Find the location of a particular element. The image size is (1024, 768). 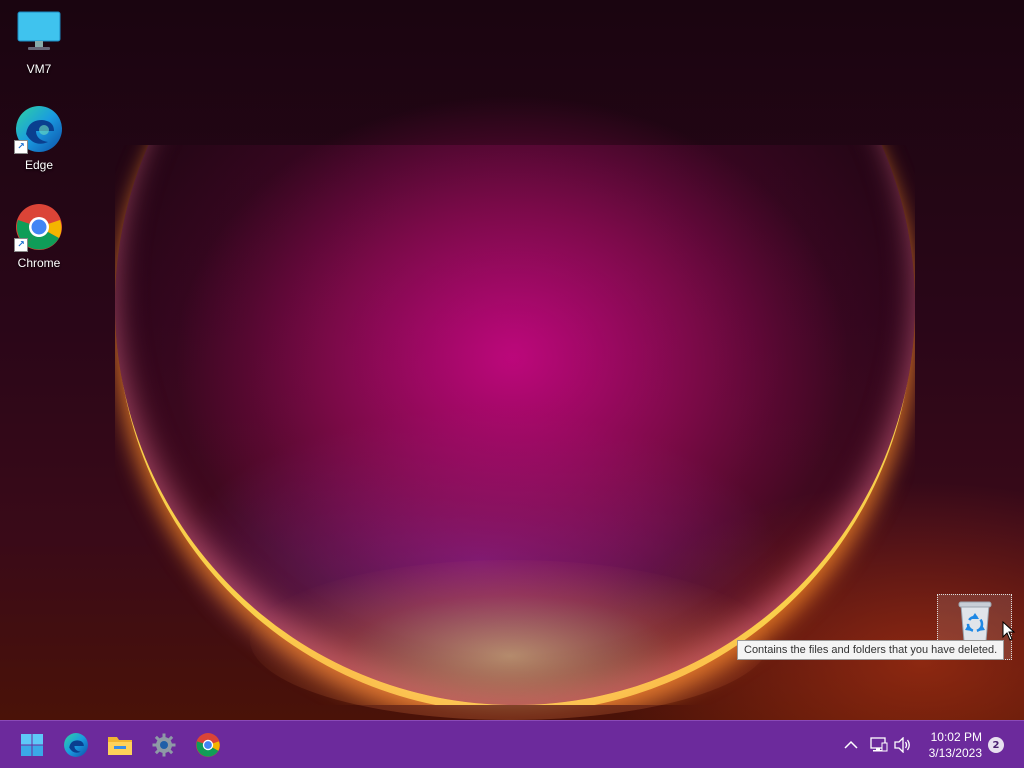

chrome-icon is located at coordinates (208, 745).